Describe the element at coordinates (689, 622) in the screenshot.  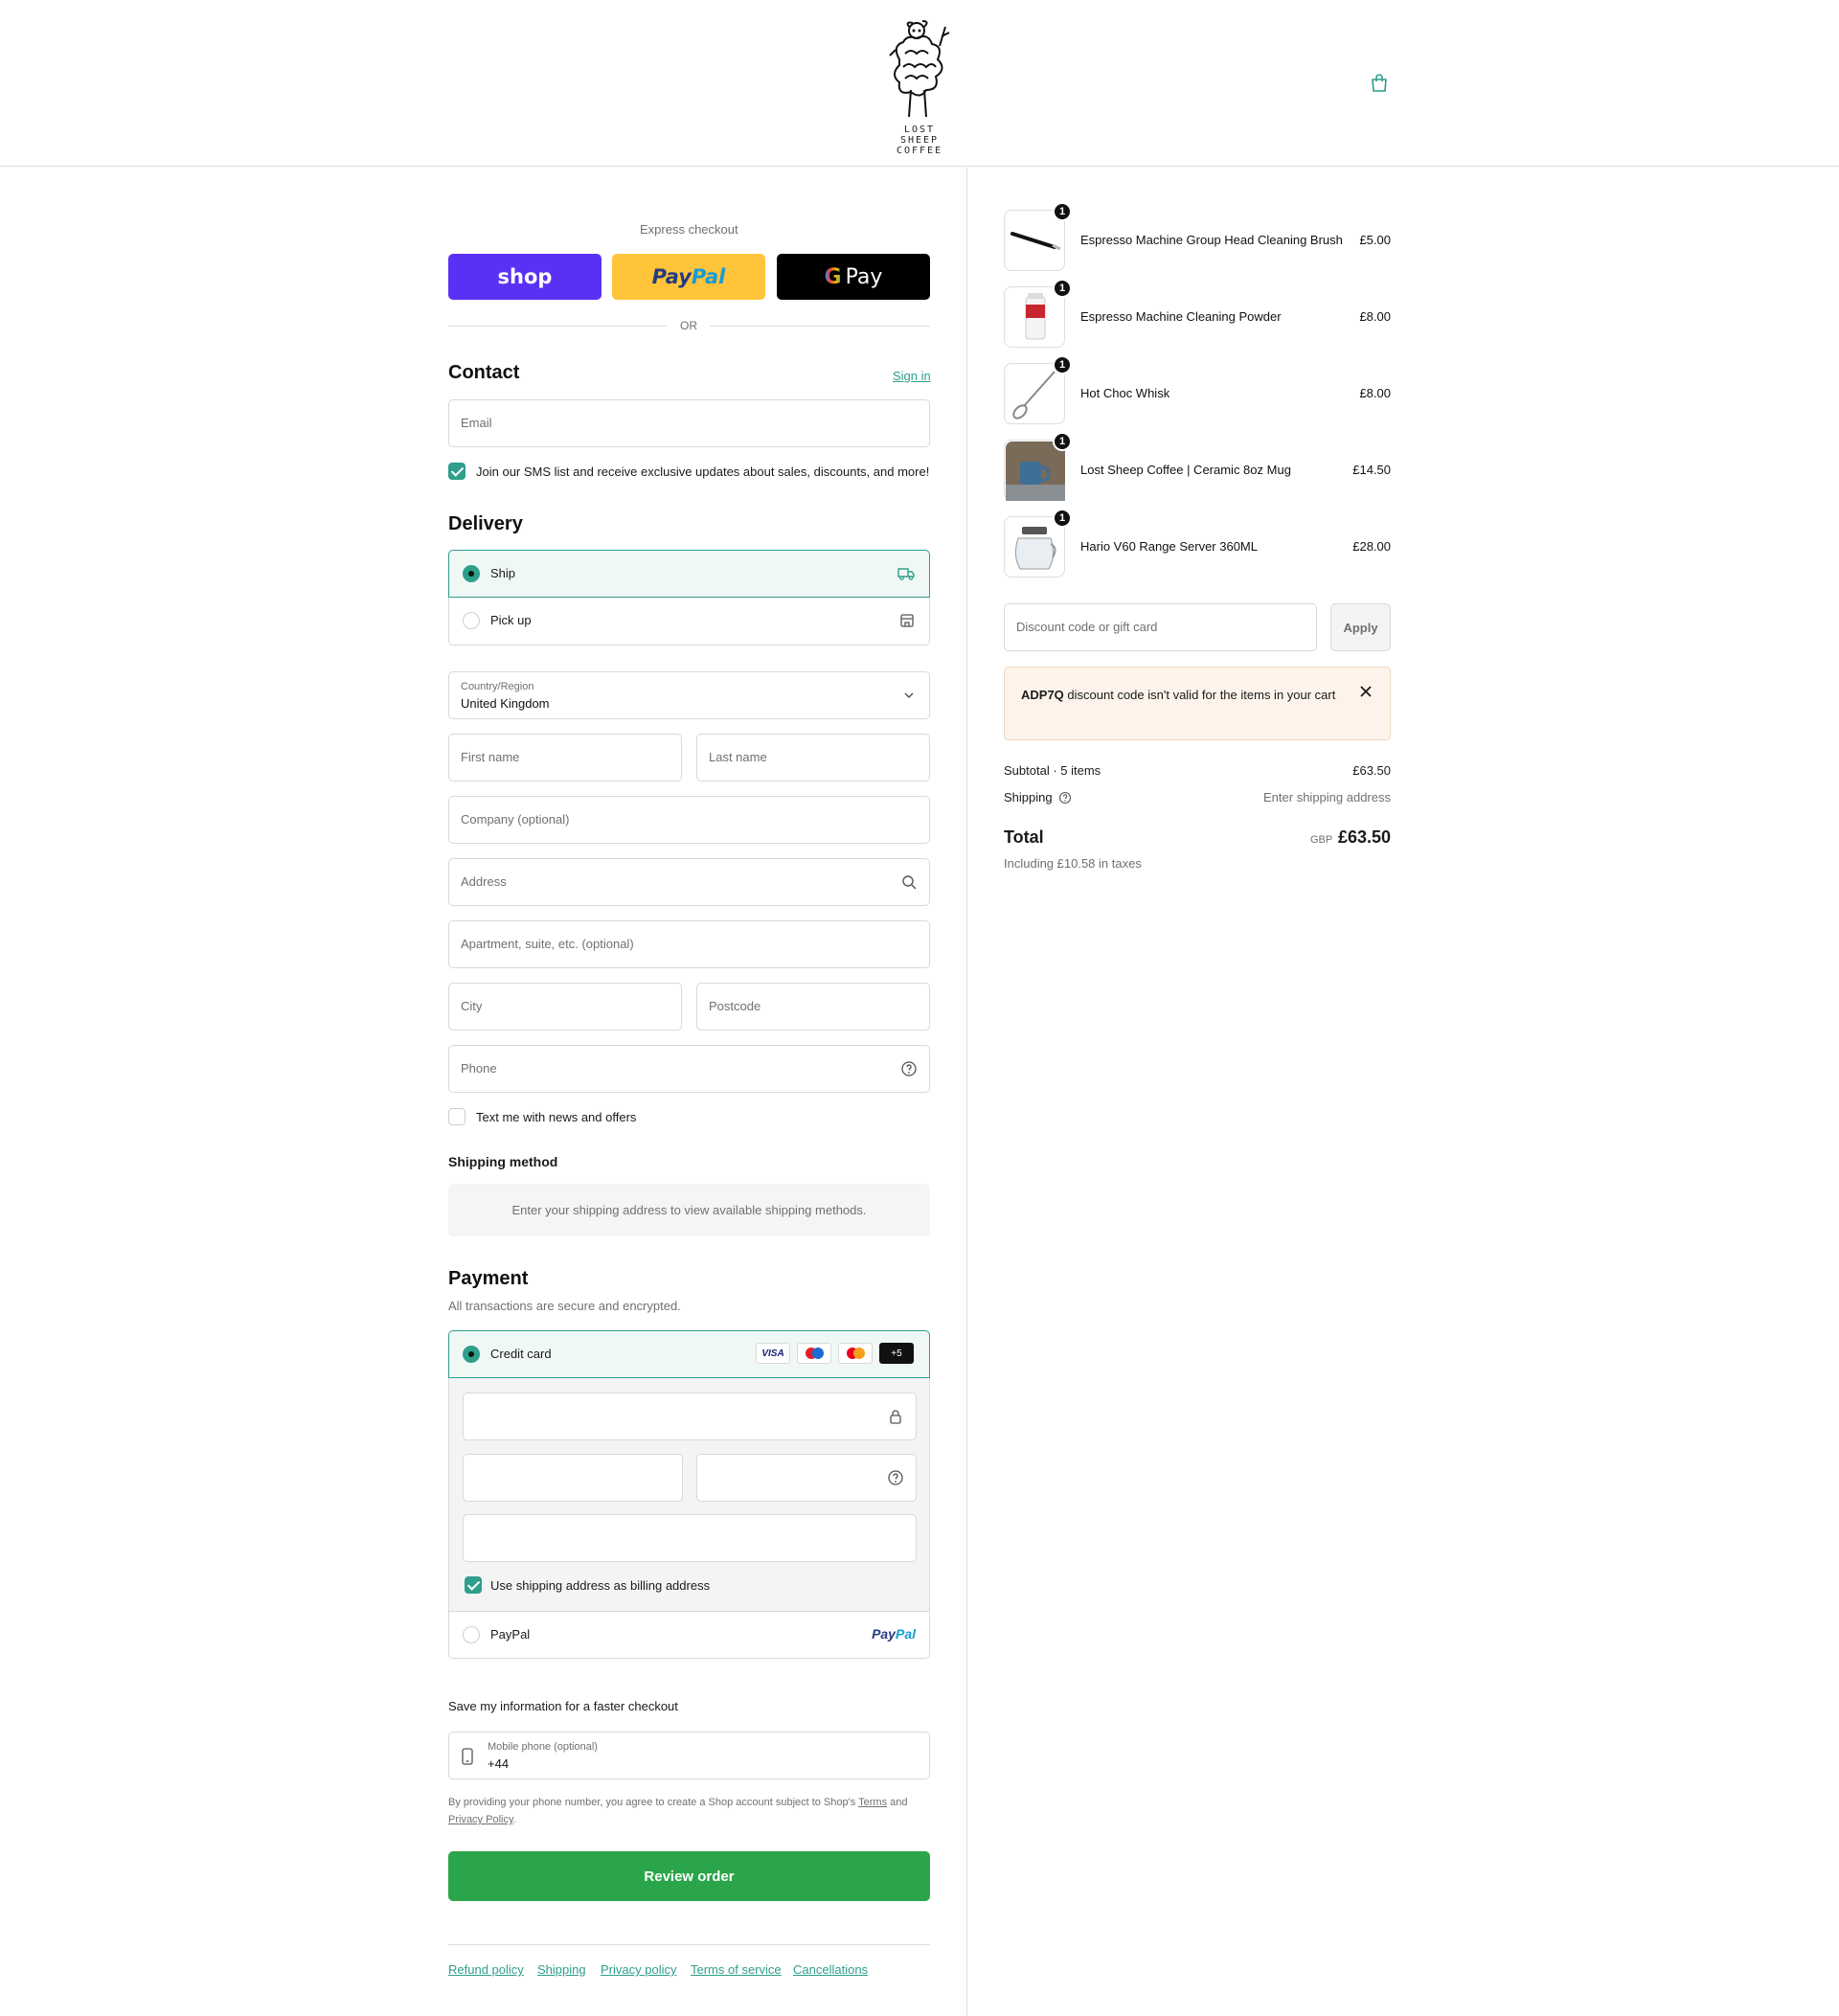
I see `pickup-option: Pick up` at that location.